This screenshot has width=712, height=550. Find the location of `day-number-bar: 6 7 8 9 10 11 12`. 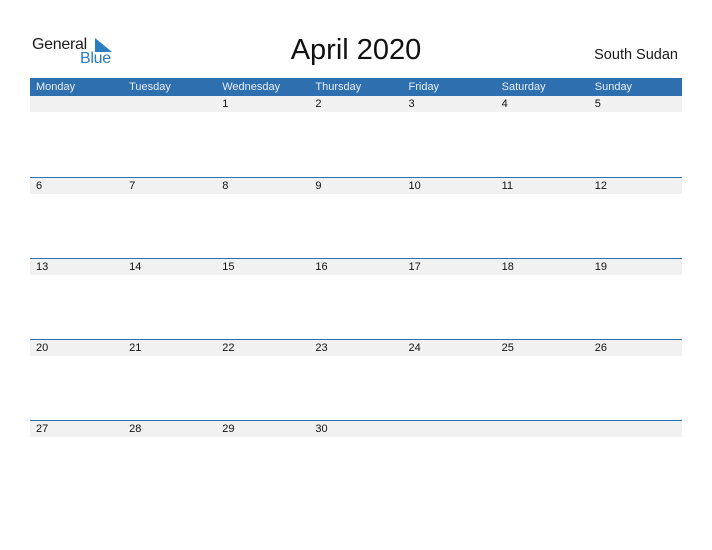

day-number-bar: 6 7 8 9 10 11 12 is located at coordinates (356, 186).